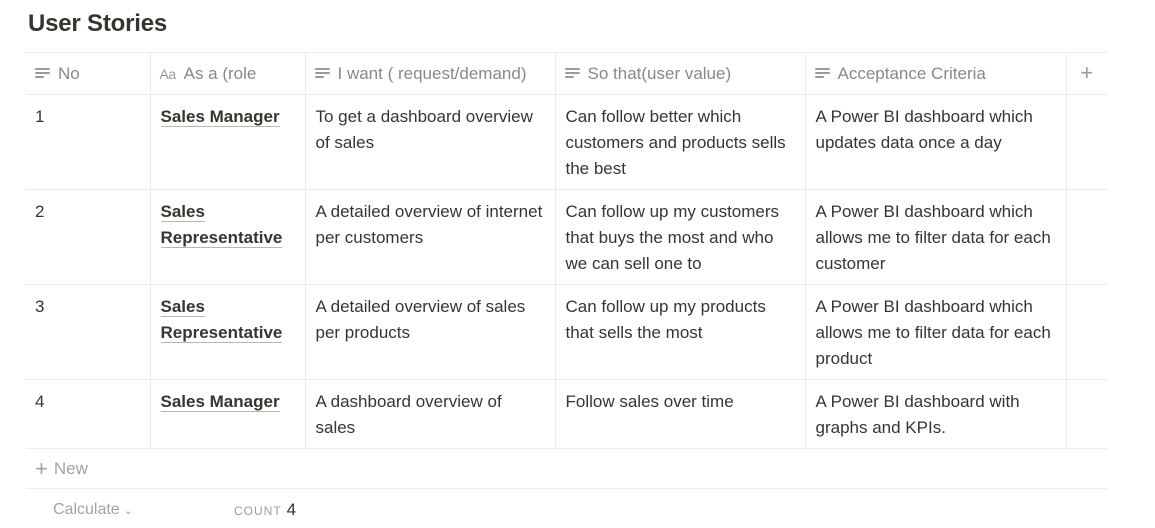 This screenshot has width=1155, height=528. I want to click on chevron-down-icon: ⌄, so click(128, 510).